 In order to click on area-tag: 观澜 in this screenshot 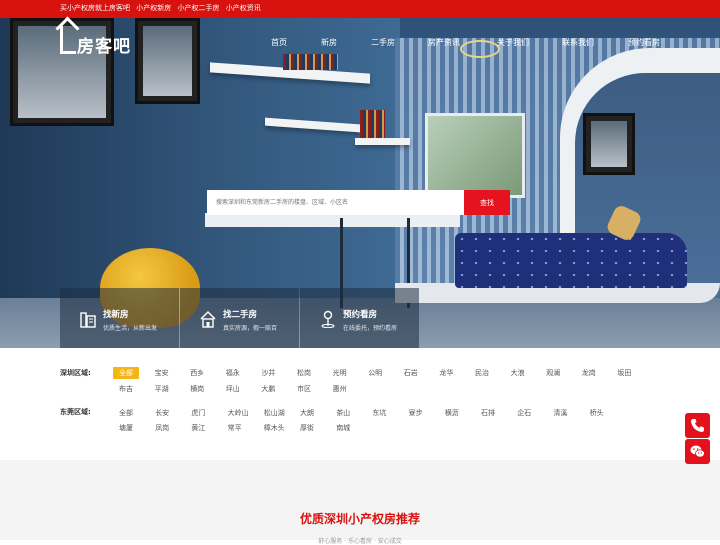, I will do `click(553, 373)`.